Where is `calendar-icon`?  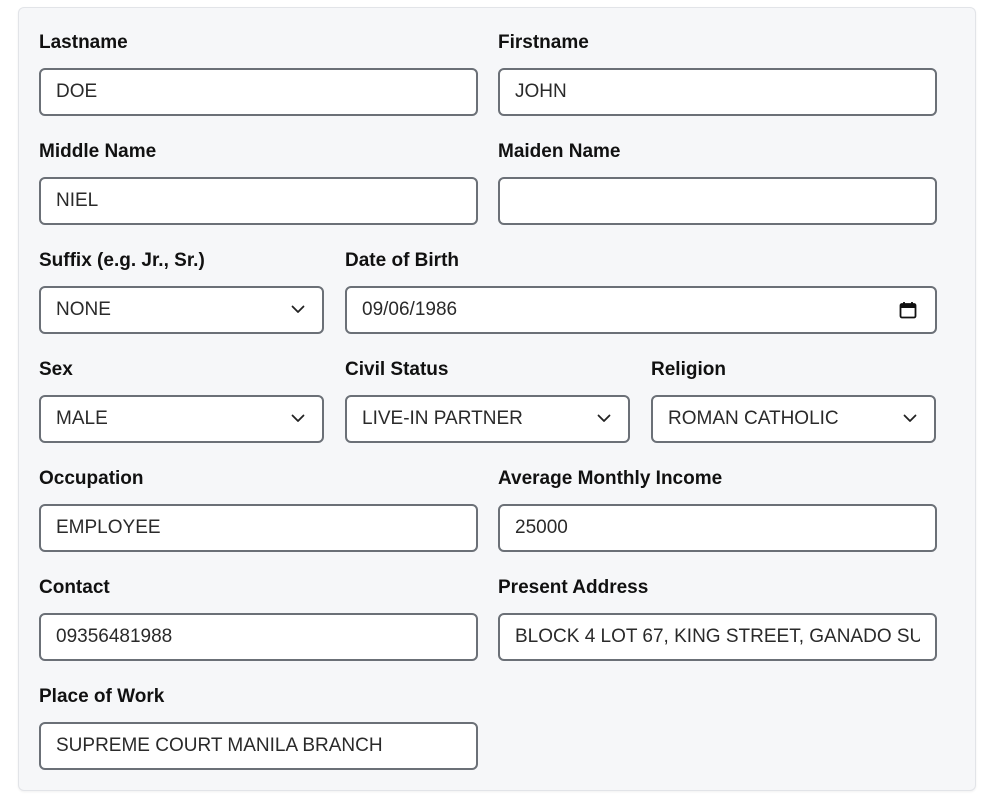 calendar-icon is located at coordinates (908, 310).